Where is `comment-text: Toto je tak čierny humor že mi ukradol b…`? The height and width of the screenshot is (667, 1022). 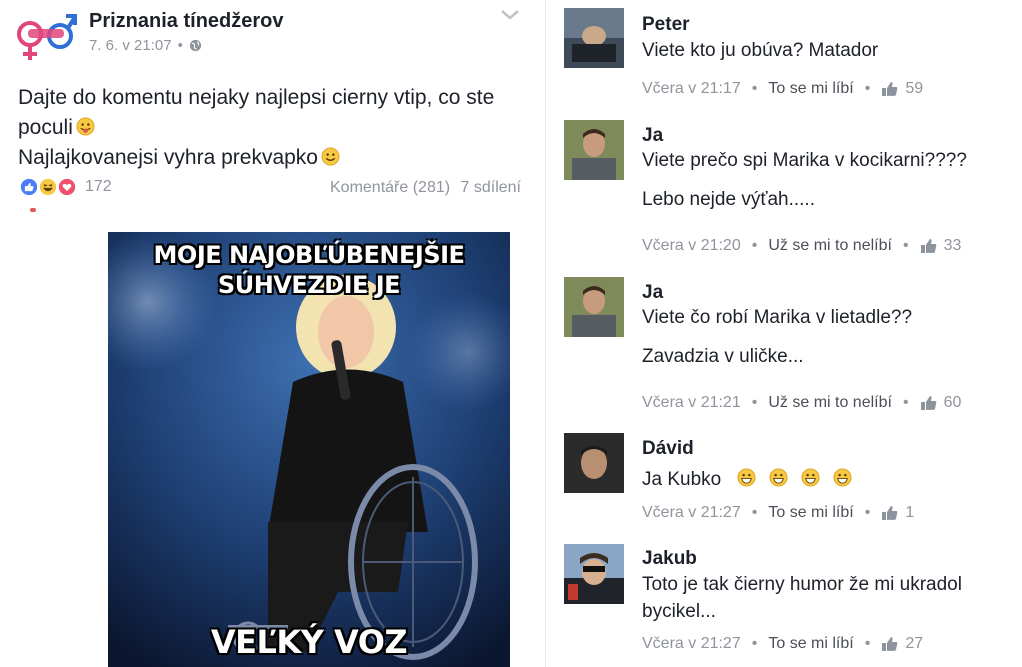 comment-text: Toto je tak čierny humor že mi ukradol b… is located at coordinates (827, 598).